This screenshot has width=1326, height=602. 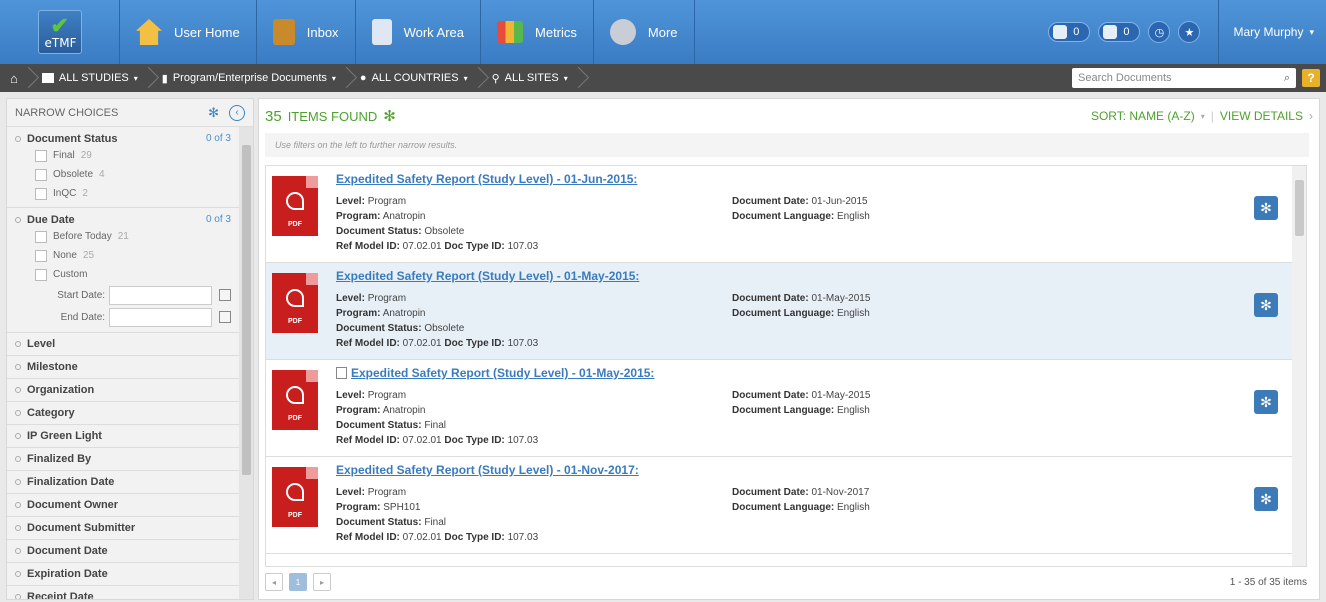 What do you see at coordinates (123, 174) in the screenshot?
I see `filter-option: Obsolete 4` at bounding box center [123, 174].